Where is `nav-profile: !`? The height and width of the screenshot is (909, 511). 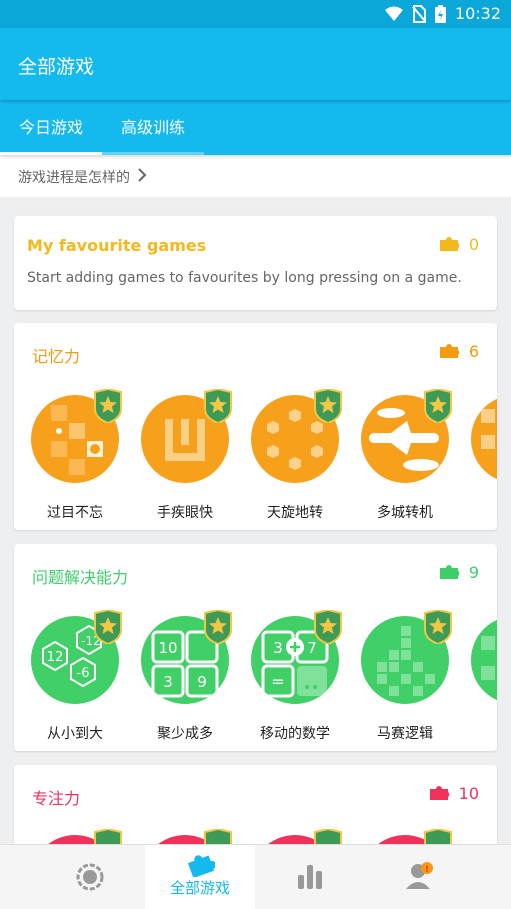 nav-profile: ! is located at coordinates (420, 877).